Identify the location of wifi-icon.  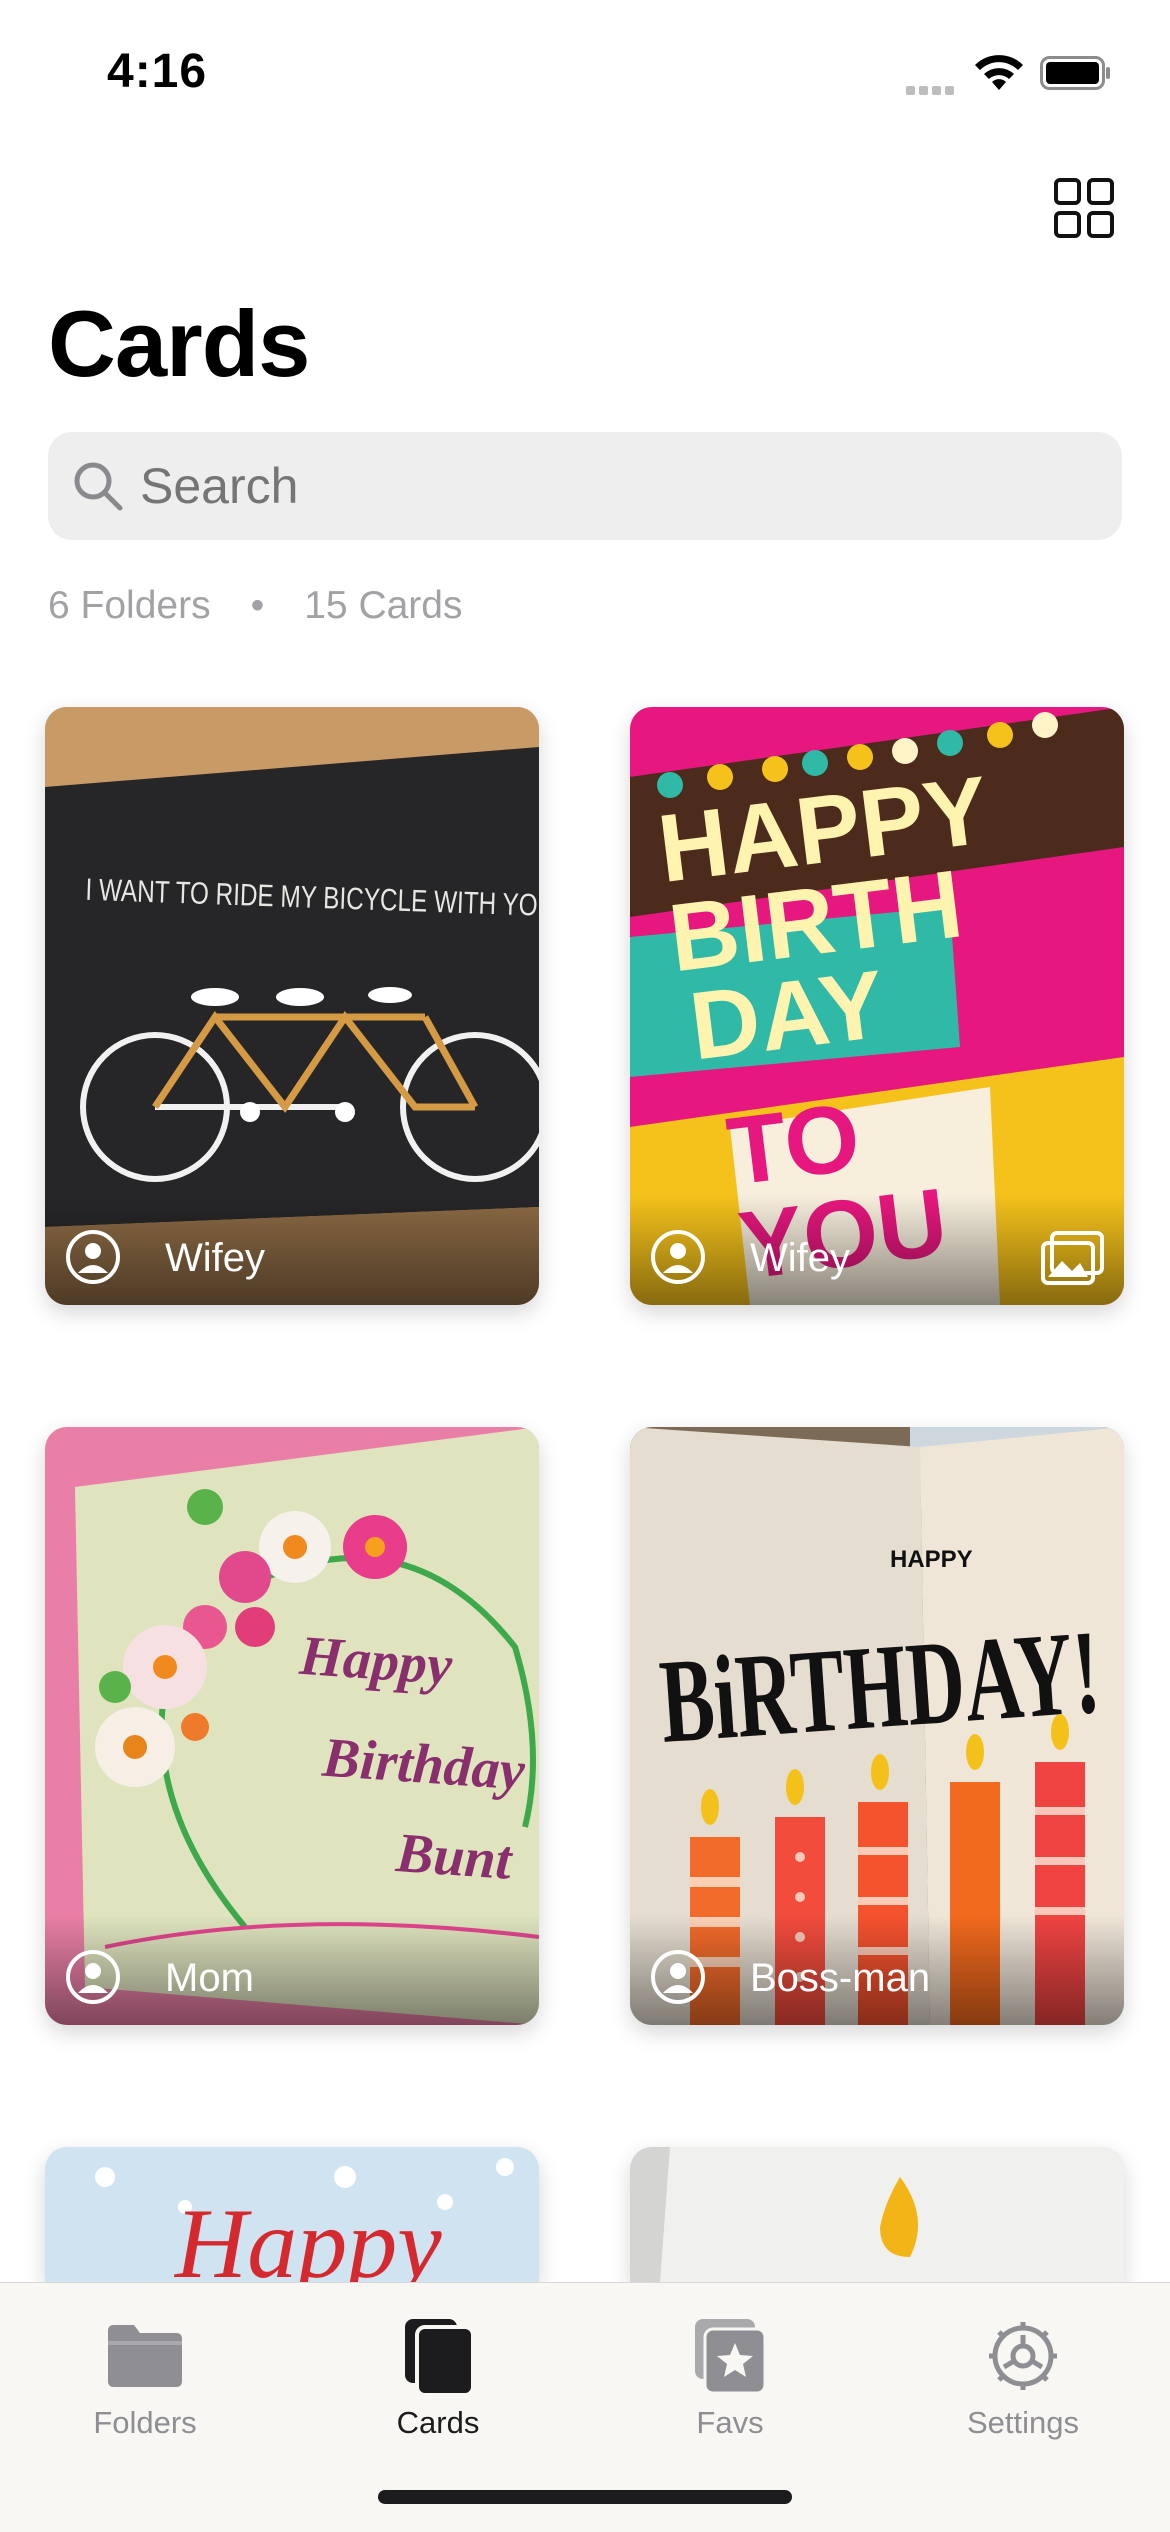
(999, 72).